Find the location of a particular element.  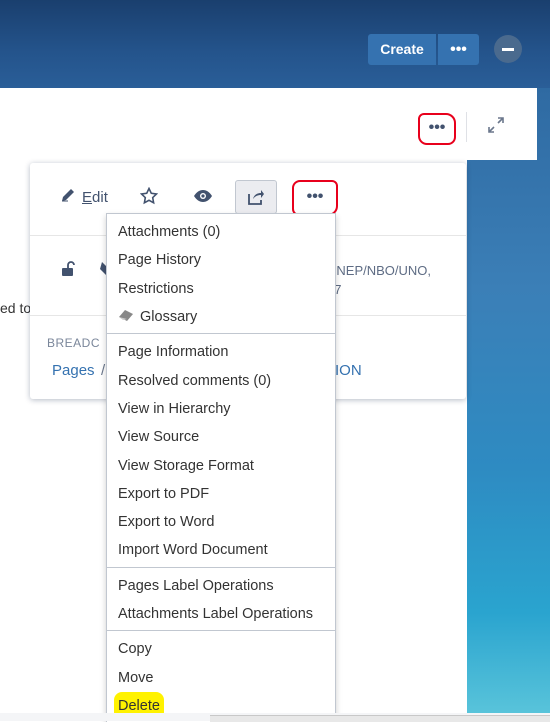

meta-line: UNEP/NBO/UNO, is located at coordinates (379, 270).